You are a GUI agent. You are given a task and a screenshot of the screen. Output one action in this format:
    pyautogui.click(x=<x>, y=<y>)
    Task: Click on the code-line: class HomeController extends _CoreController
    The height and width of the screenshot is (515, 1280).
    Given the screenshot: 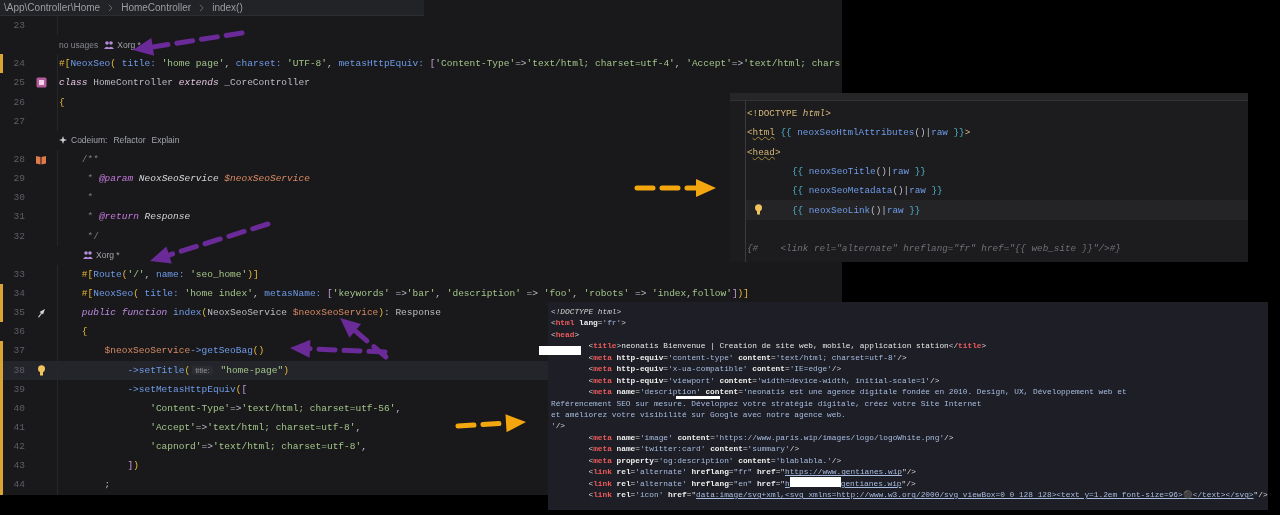 What is the action you would take?
    pyautogui.click(x=184, y=83)
    